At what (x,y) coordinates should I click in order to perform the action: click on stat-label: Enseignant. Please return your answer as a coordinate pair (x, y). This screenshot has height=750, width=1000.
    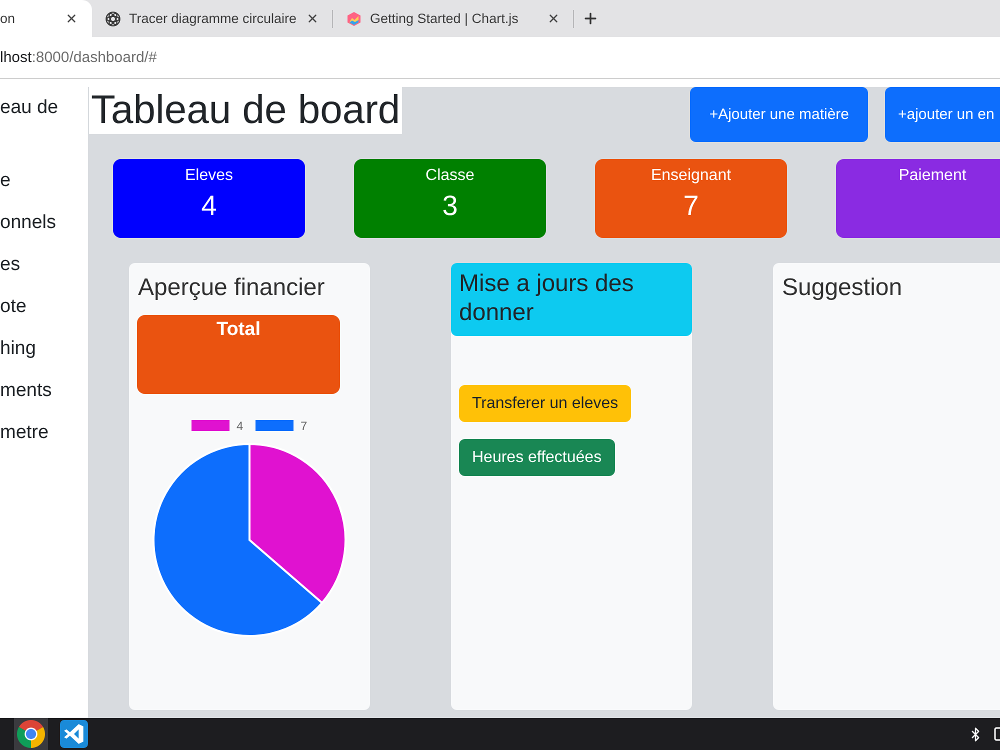
    Looking at the image, I should click on (691, 176).